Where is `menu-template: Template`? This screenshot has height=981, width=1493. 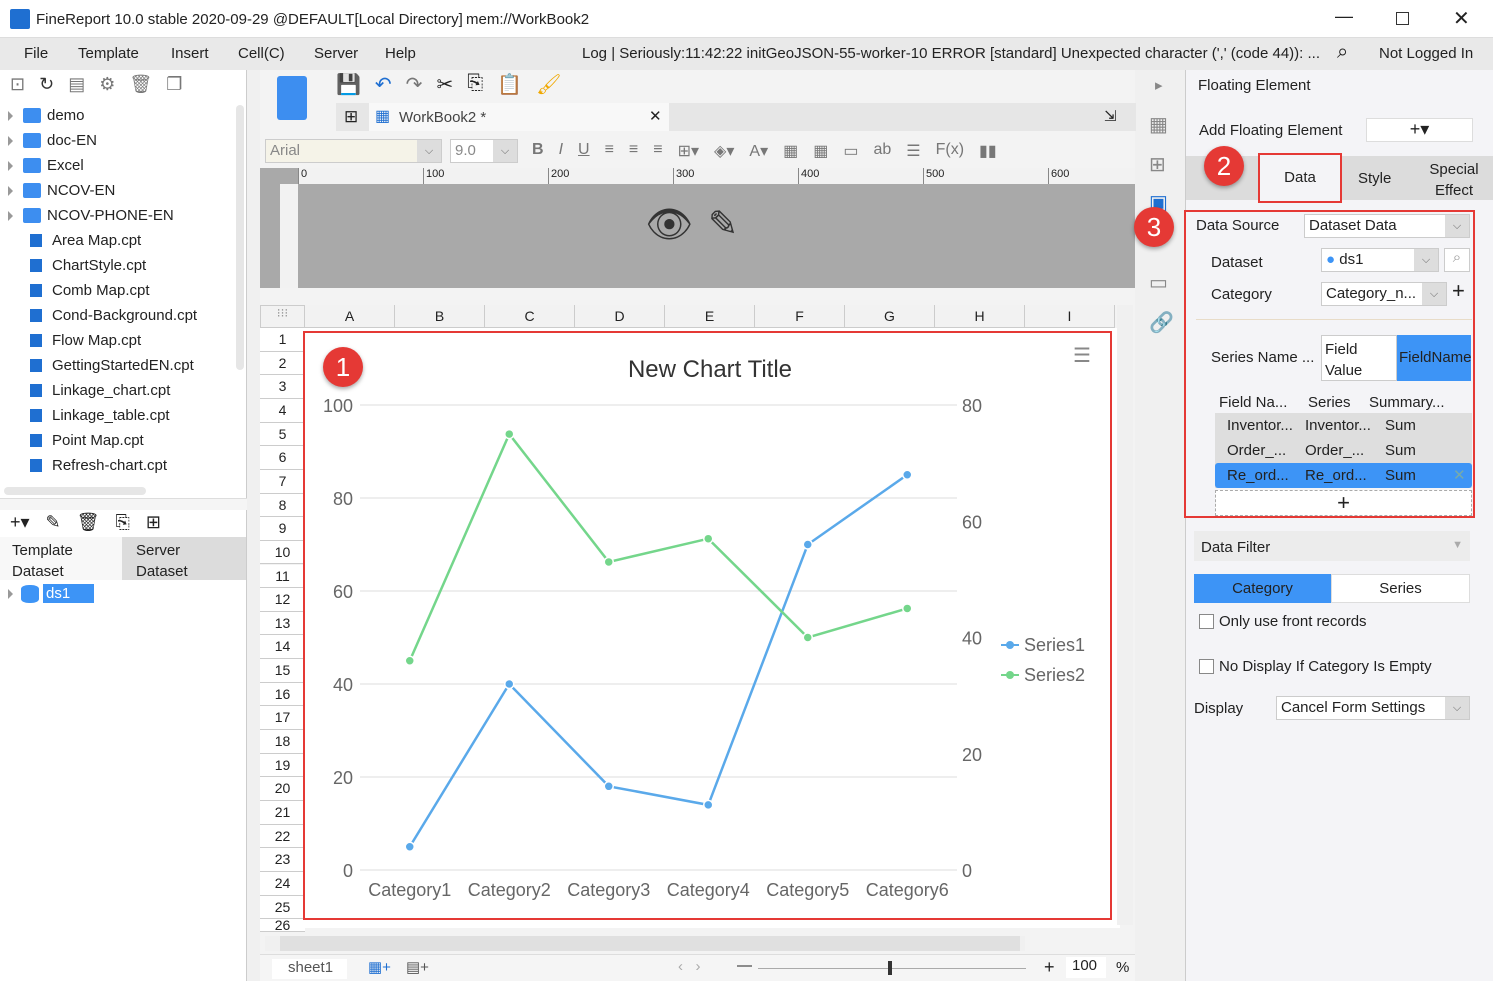
menu-template: Template is located at coordinates (108, 53).